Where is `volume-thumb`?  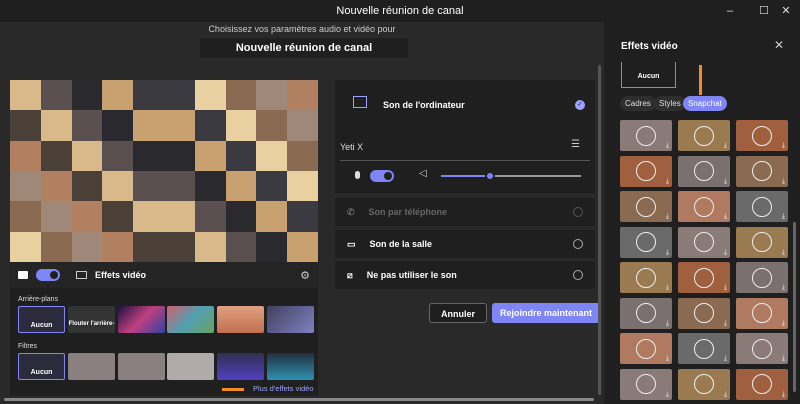
volume-thumb is located at coordinates (490, 176).